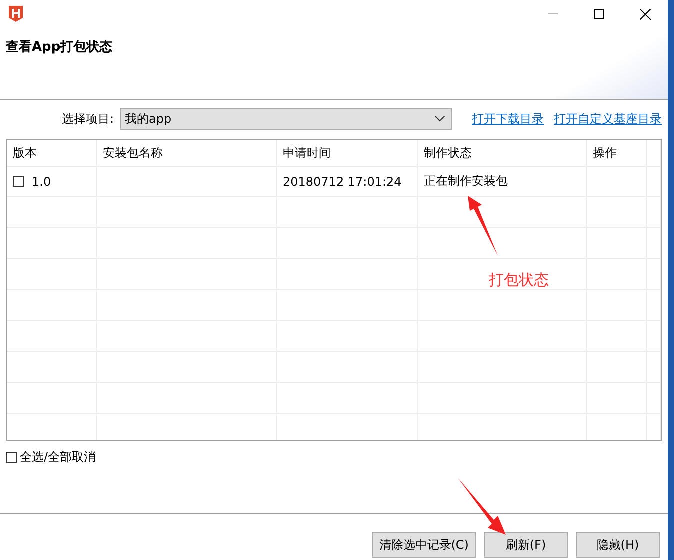 The height and width of the screenshot is (560, 674). I want to click on column-header: 申请时间, so click(347, 153).